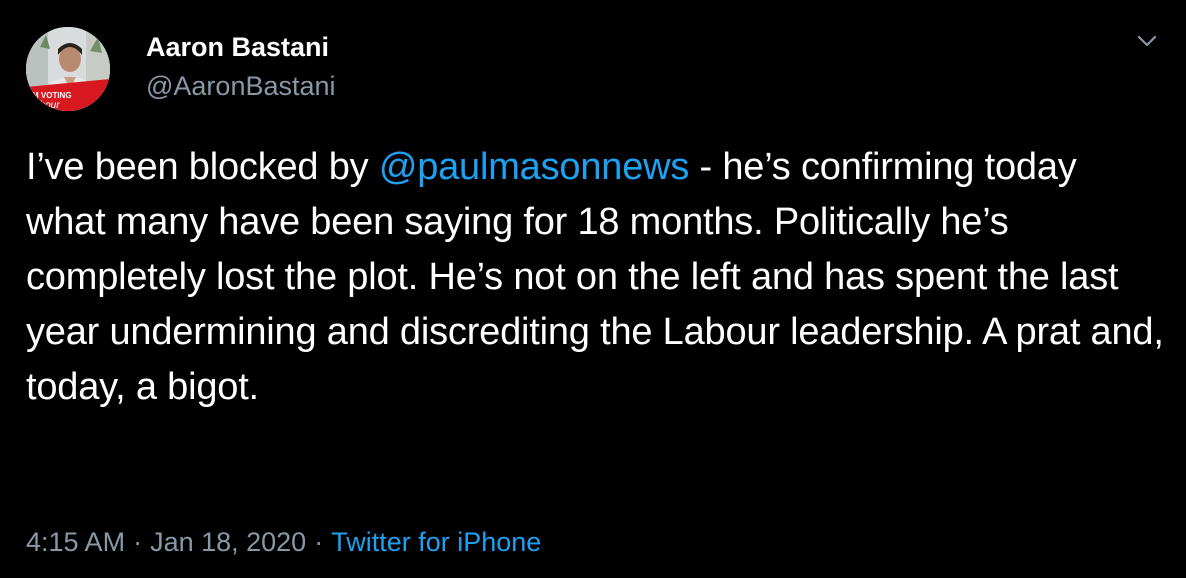 The width and height of the screenshot is (1186, 578). Describe the element at coordinates (75, 542) in the screenshot. I see `tweet-time: 4:15 AM` at that location.